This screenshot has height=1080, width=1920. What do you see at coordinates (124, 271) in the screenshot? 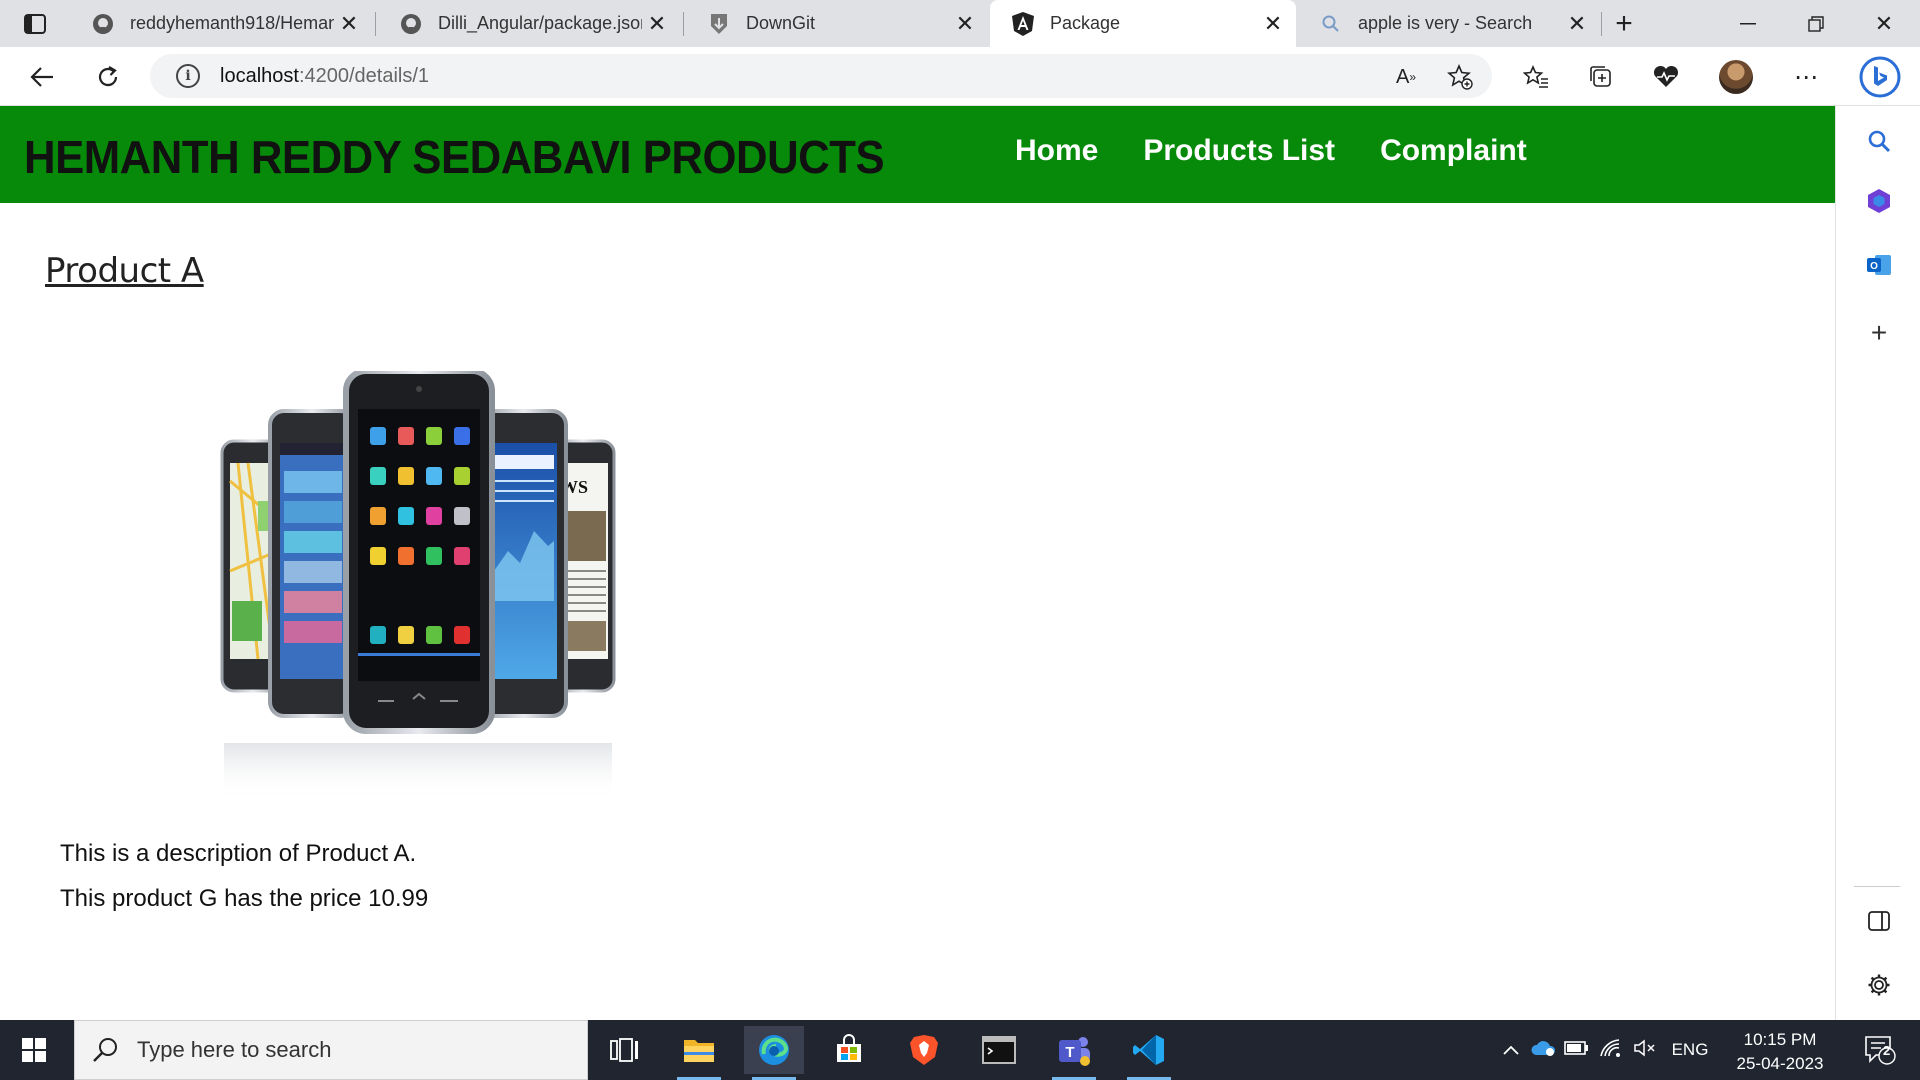
I see `product-title: Product A` at bounding box center [124, 271].